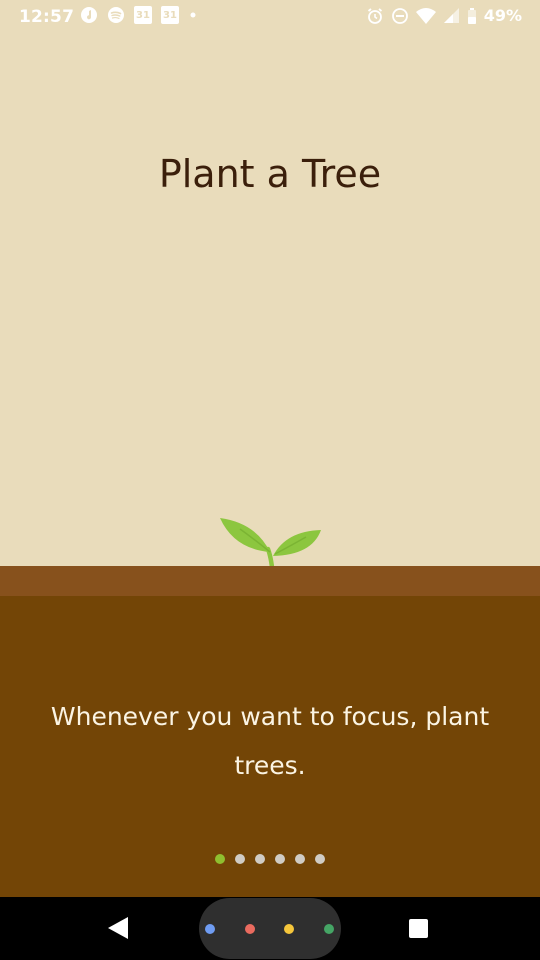 The width and height of the screenshot is (540, 960). I want to click on assistant-dot-yellow, so click(289, 929).